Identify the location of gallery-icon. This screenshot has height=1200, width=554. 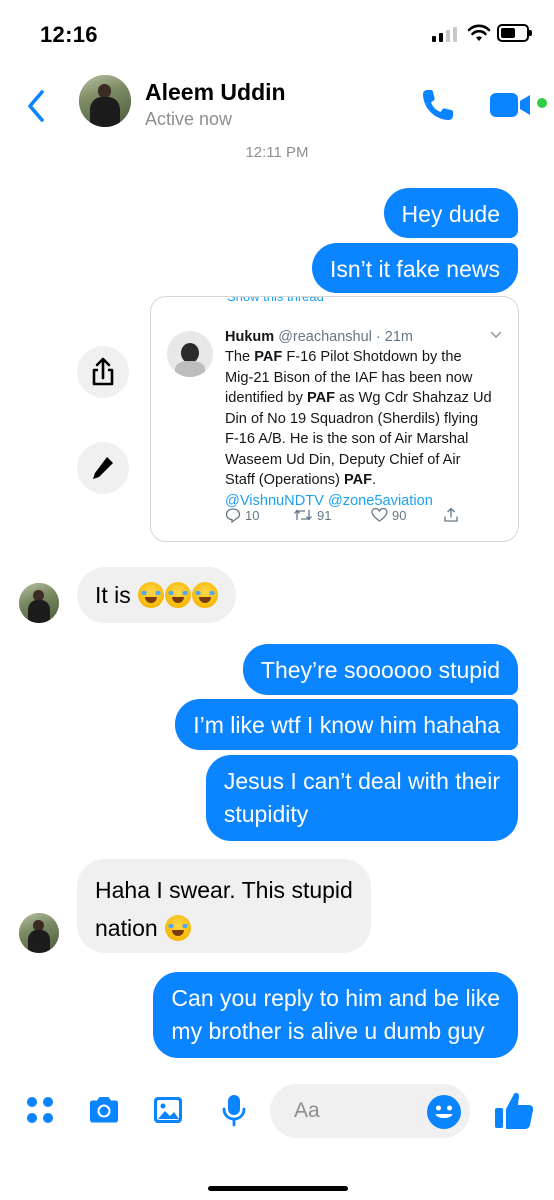
(168, 1110).